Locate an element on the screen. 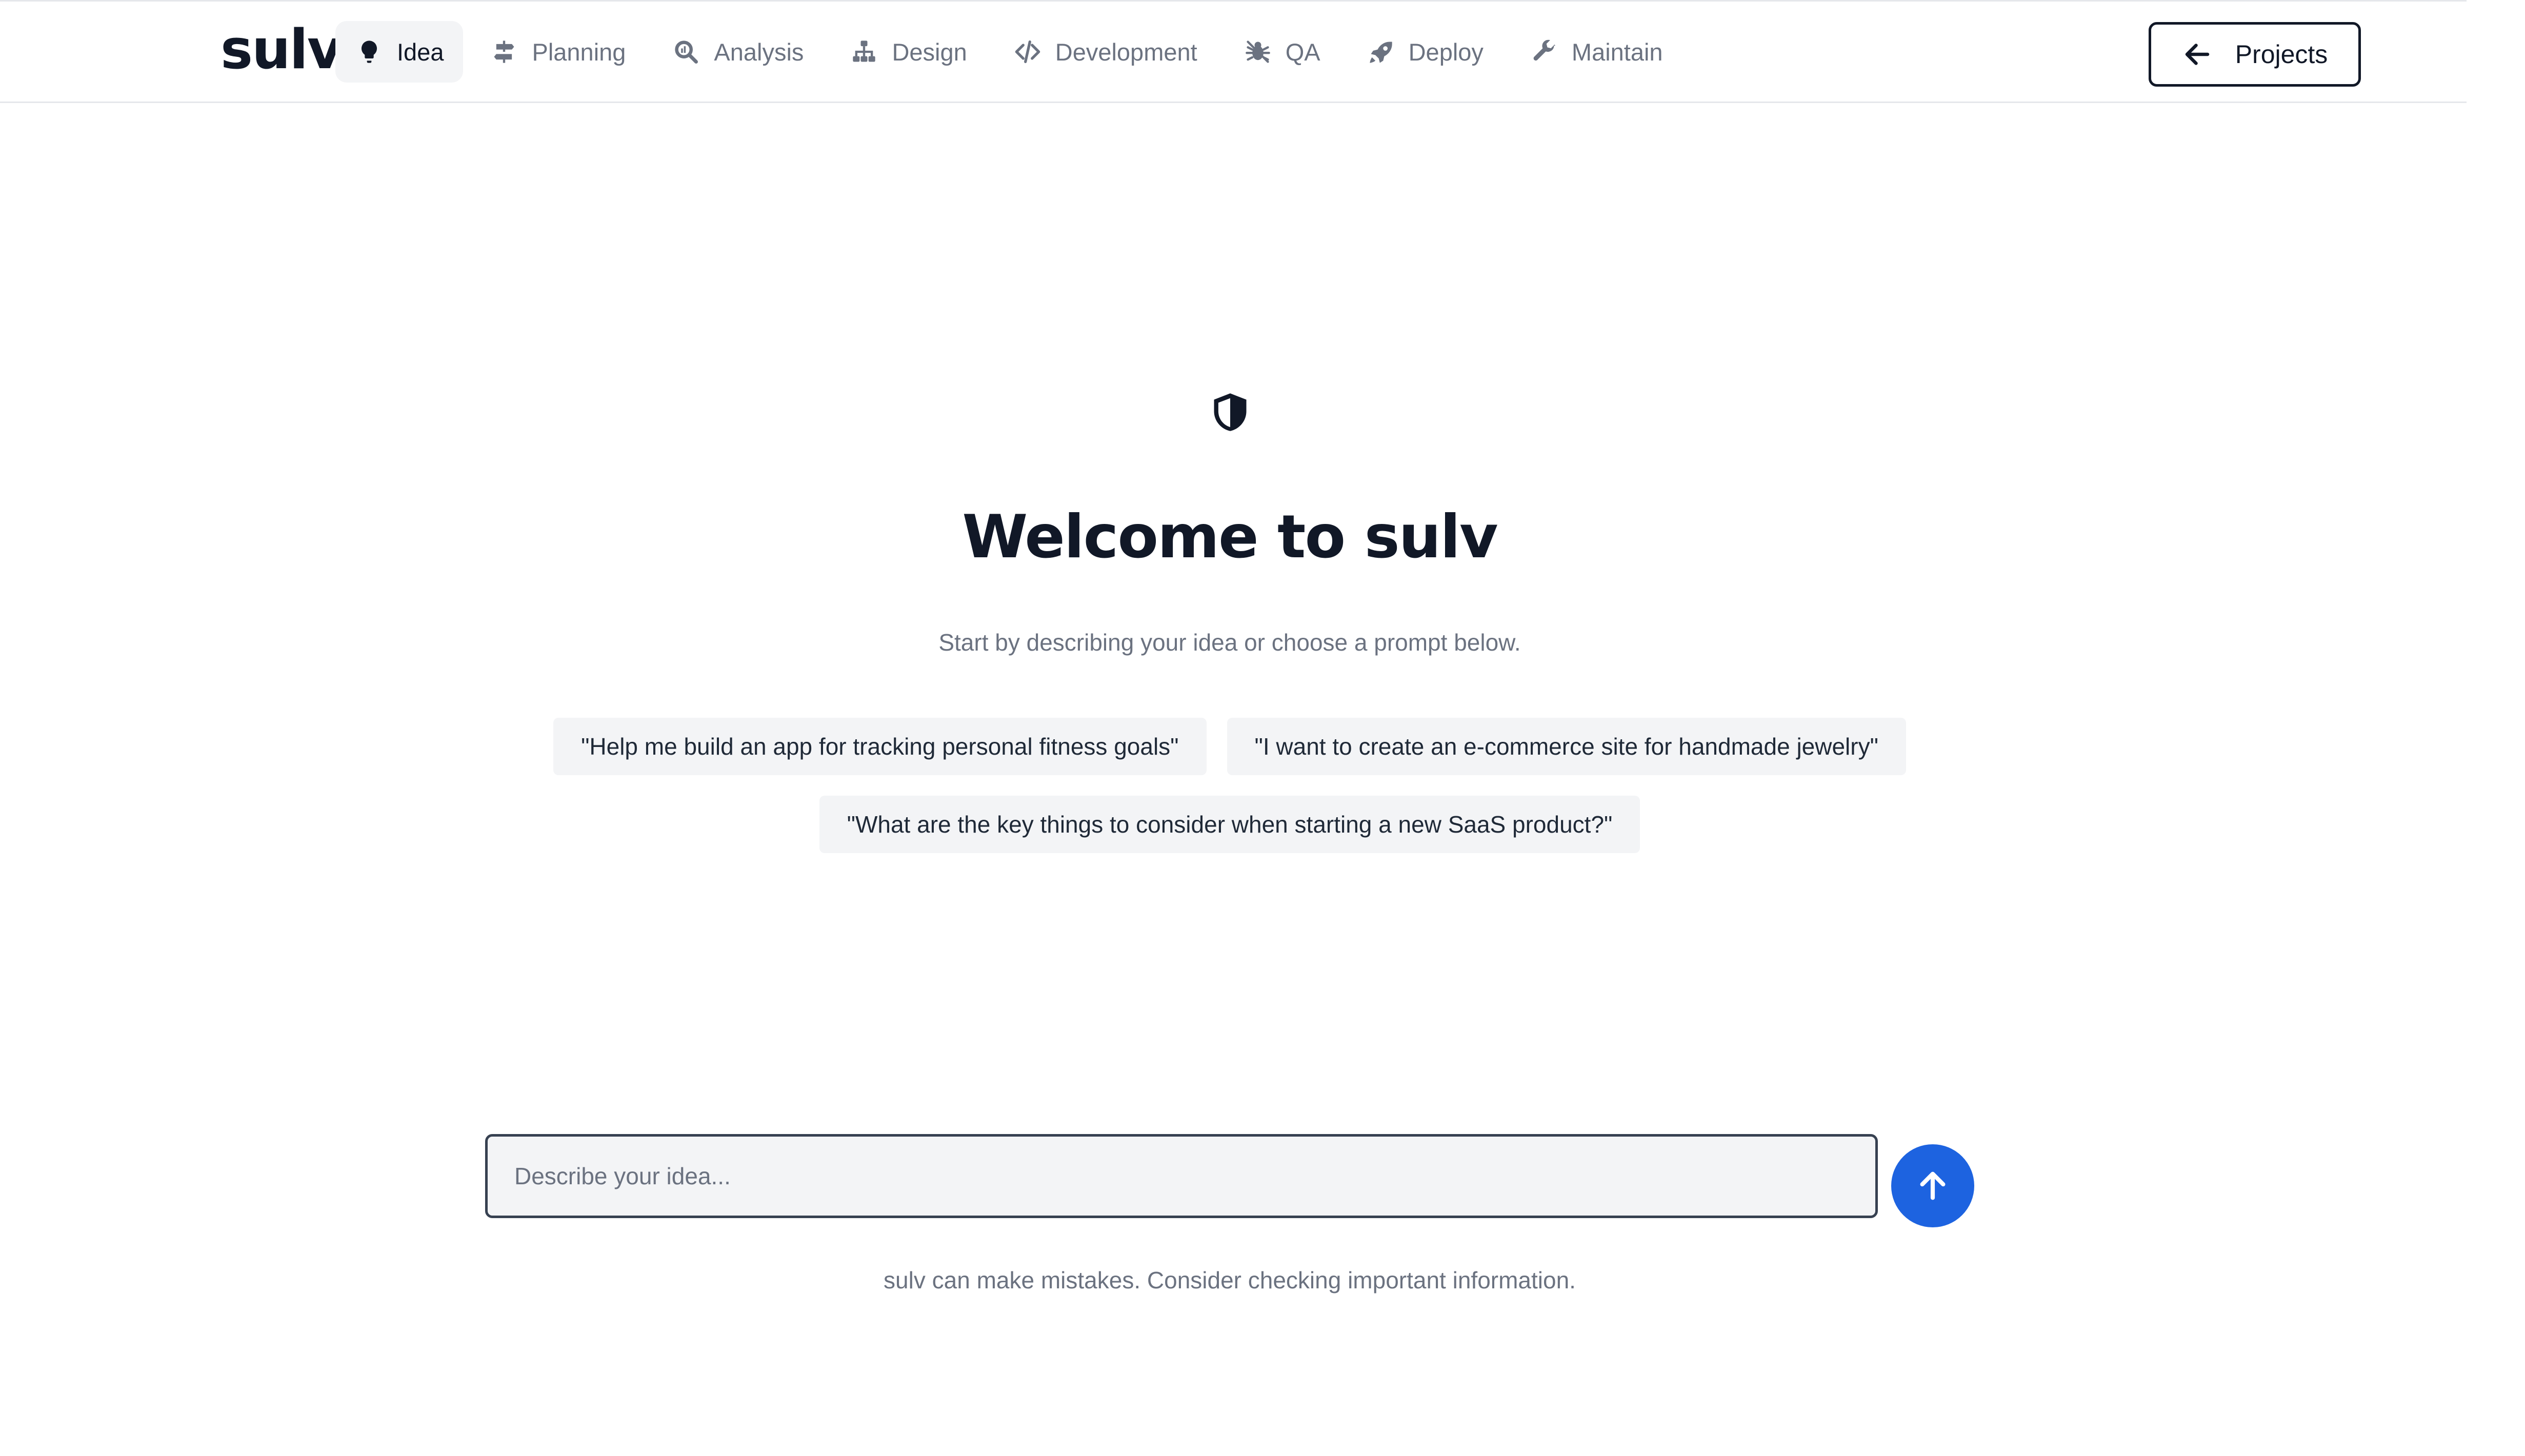 Image resolution: width=2525 pixels, height=1456 pixels. nav-item-planning: Planning is located at coordinates (558, 52).